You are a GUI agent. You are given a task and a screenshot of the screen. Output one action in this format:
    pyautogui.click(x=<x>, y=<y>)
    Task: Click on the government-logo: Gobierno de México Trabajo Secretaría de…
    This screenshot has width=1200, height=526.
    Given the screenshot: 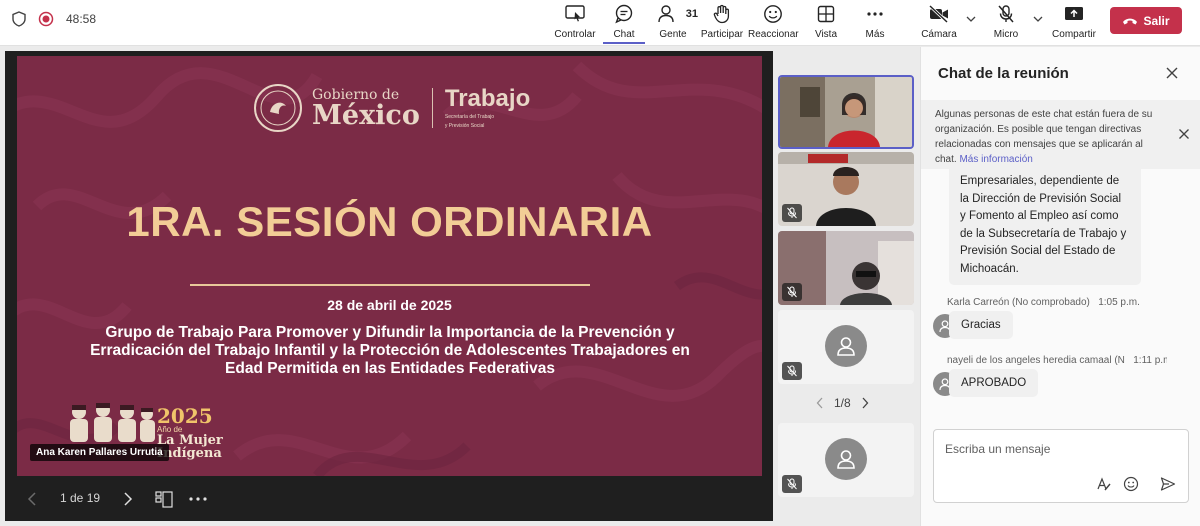 What is the action you would take?
    pyautogui.click(x=391, y=108)
    